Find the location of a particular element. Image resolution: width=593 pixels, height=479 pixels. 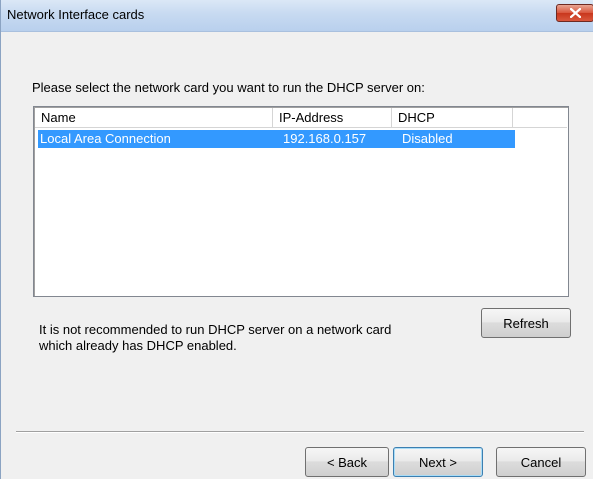

close-button is located at coordinates (574, 13).